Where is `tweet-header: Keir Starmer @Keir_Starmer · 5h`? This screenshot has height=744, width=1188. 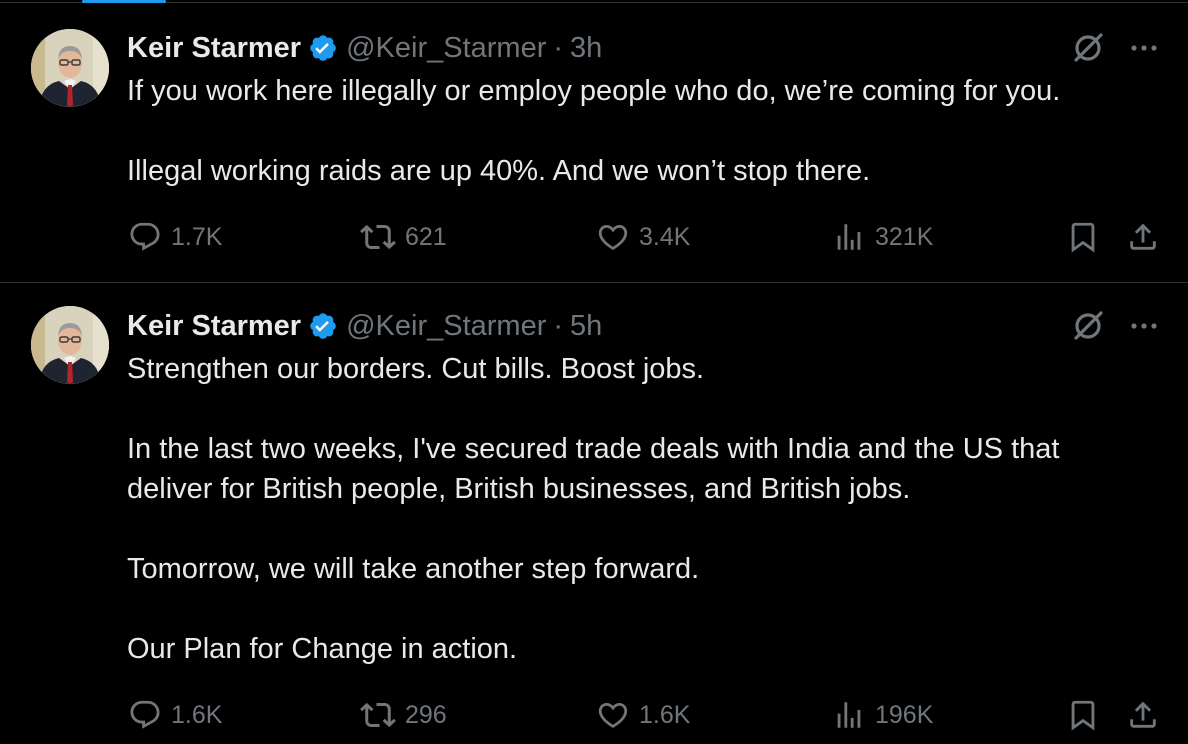
tweet-header: Keir Starmer @Keir_Starmer · 5h is located at coordinates (364, 326).